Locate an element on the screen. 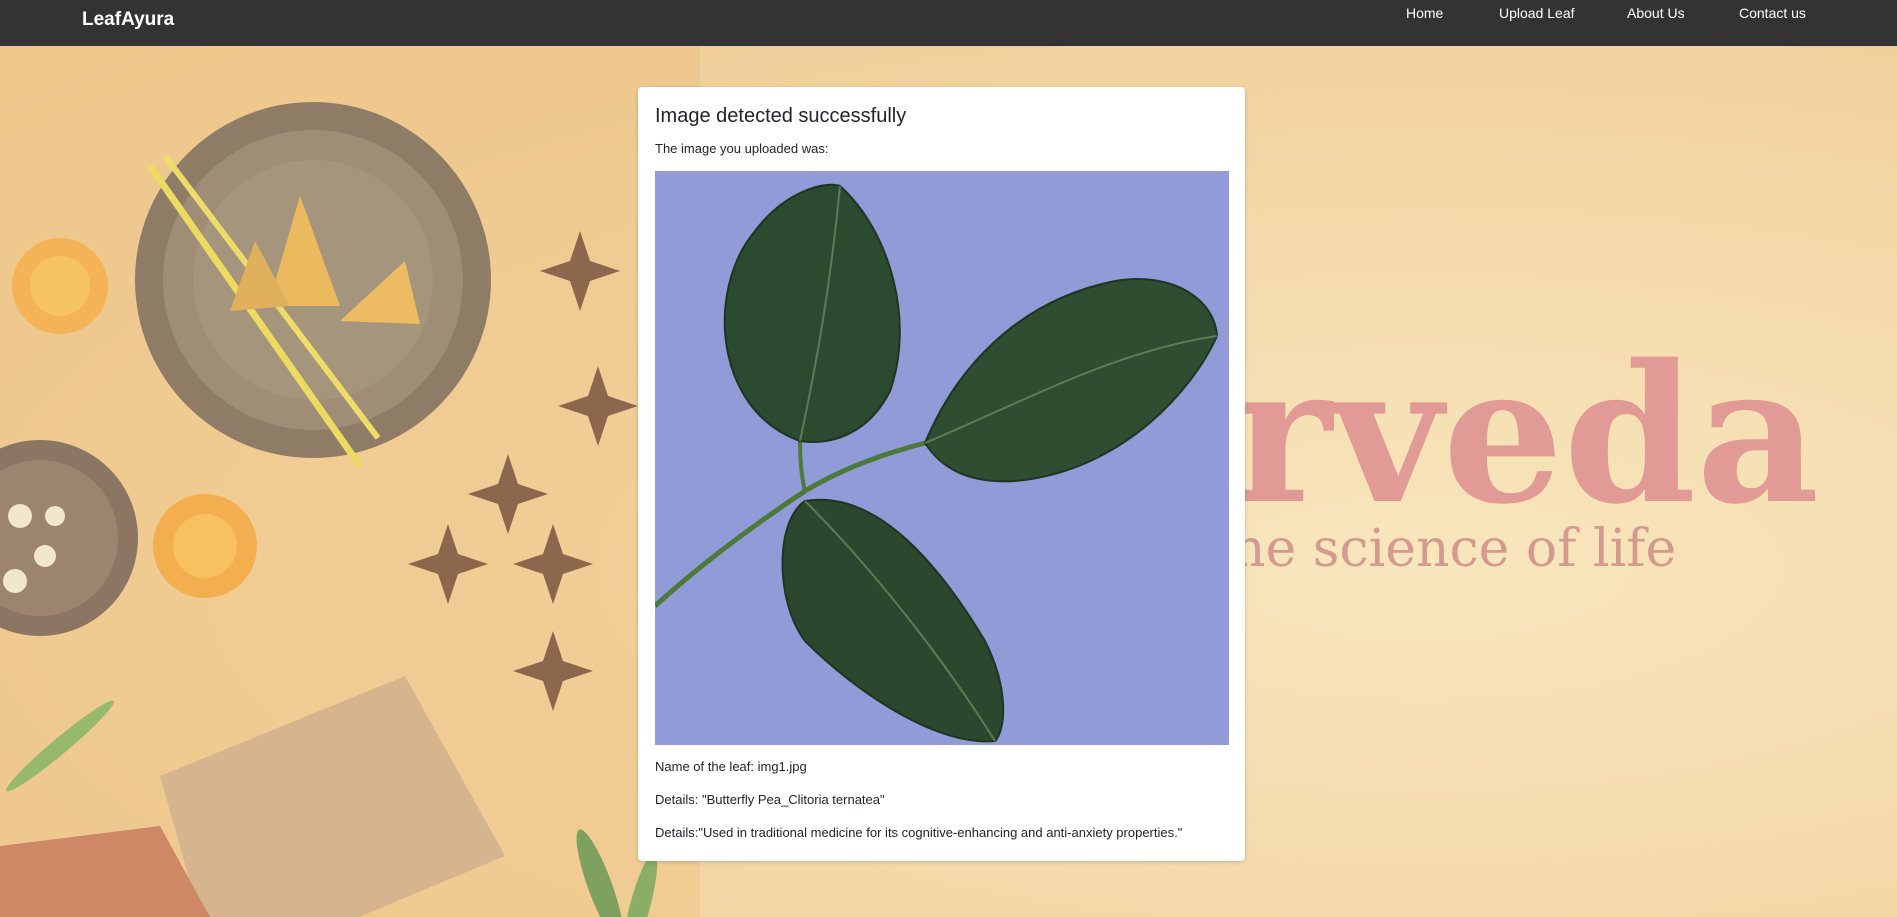 Image resolution: width=1897 pixels, height=917 pixels. brand-logo: LeafAyura is located at coordinates (128, 20).